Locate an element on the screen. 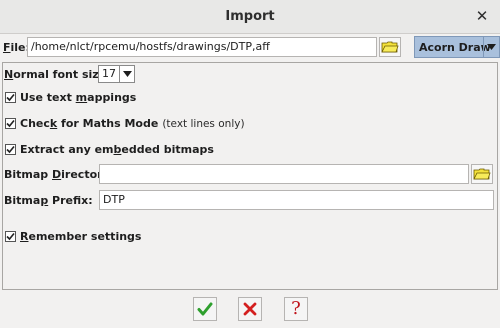 The height and width of the screenshot is (328, 500). window-title: Import is located at coordinates (250, 16).